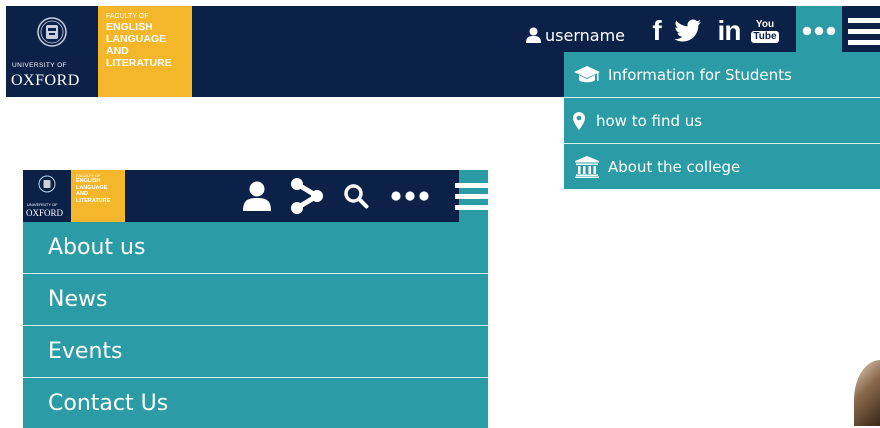 This screenshot has height=428, width=880. I want to click on menu-item-label: Contact Us, so click(108, 403).